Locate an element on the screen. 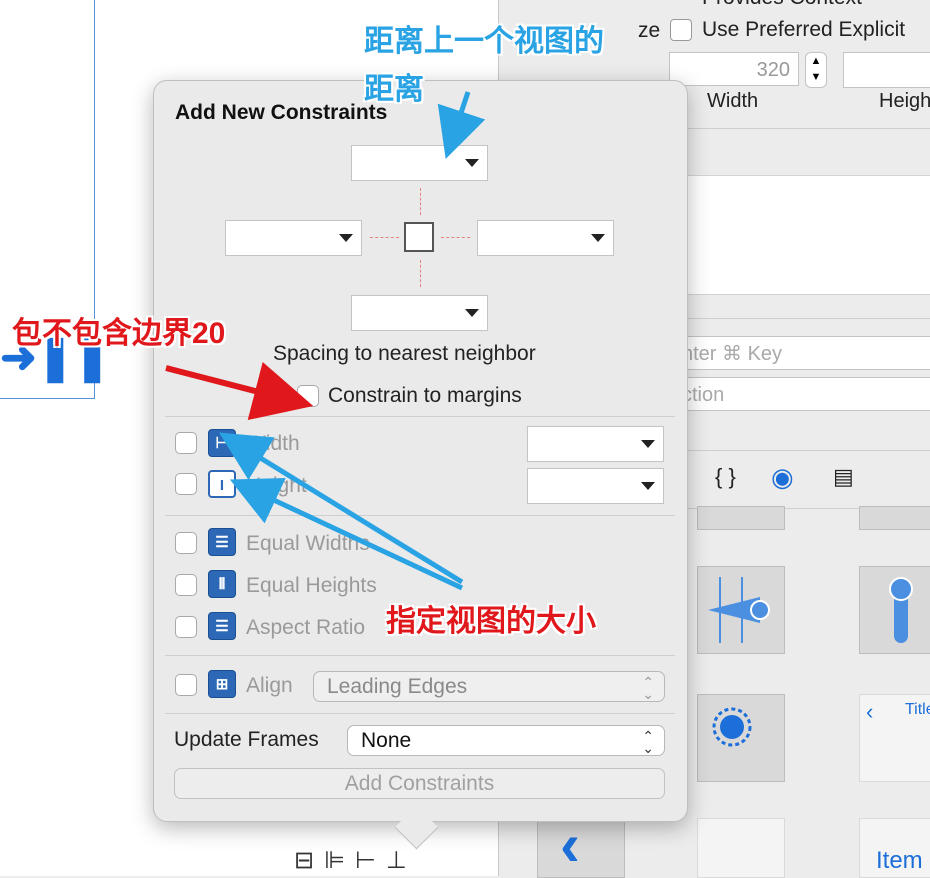  align-icon: ⊞ is located at coordinates (222, 684).